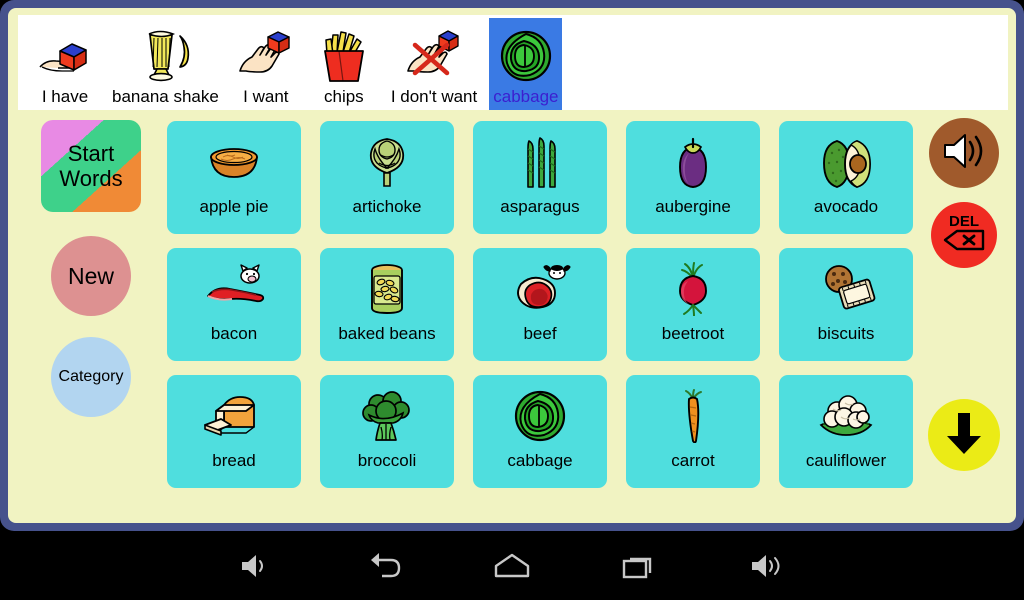 Image resolution: width=1024 pixels, height=600 pixels. What do you see at coordinates (165, 56) in the screenshot?
I see `milkshake-banana-icon` at bounding box center [165, 56].